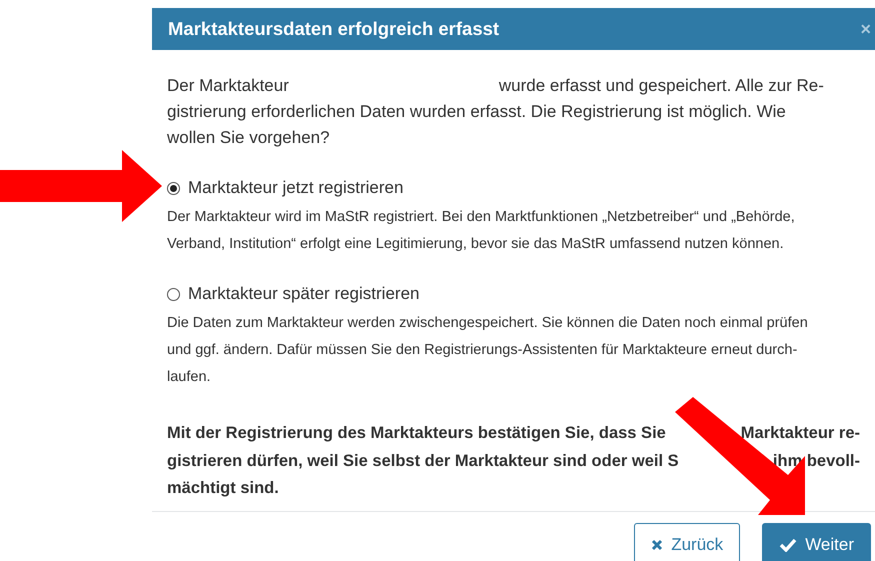 The width and height of the screenshot is (875, 561). Describe the element at coordinates (513, 294) in the screenshot. I see `radio-option: Marktakteur später registrieren` at that location.